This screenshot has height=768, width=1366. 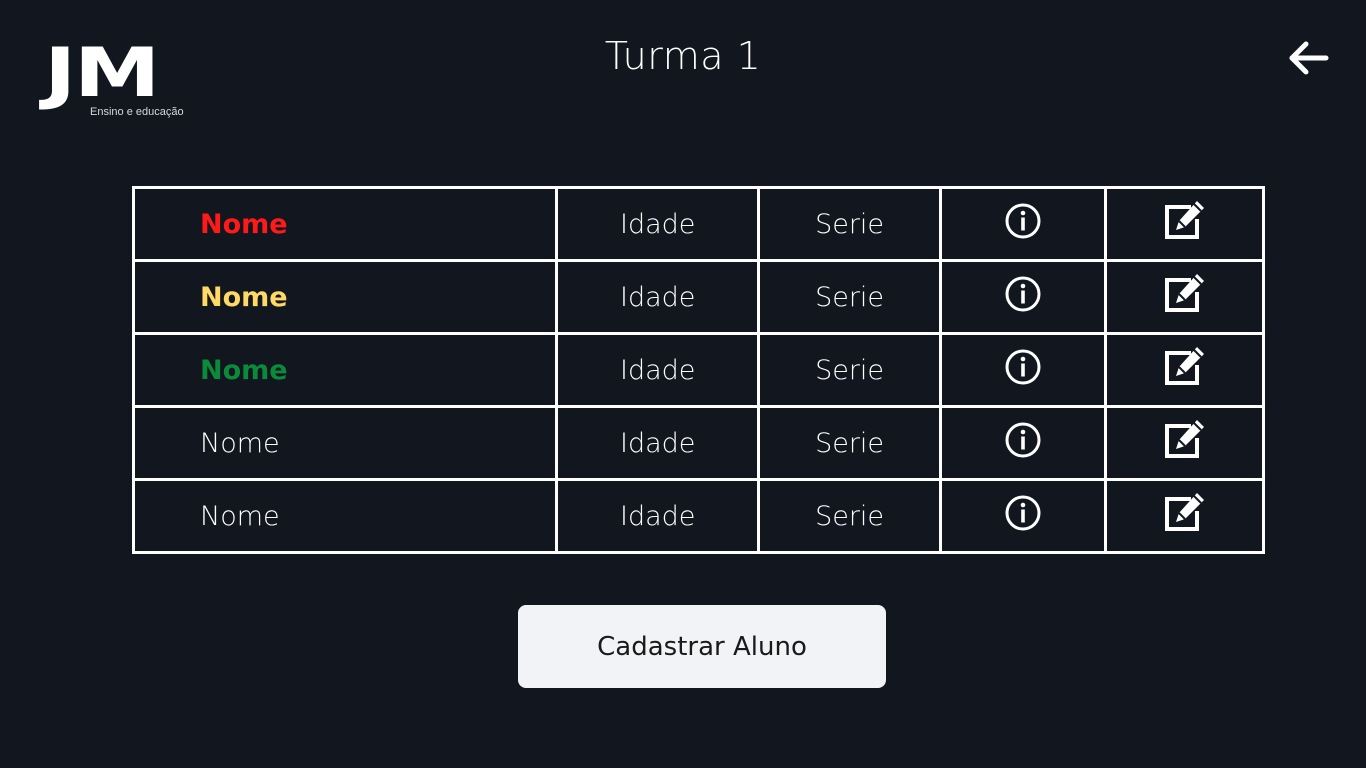 What do you see at coordinates (683, 56) in the screenshot?
I see `page-title: Turma 1` at bounding box center [683, 56].